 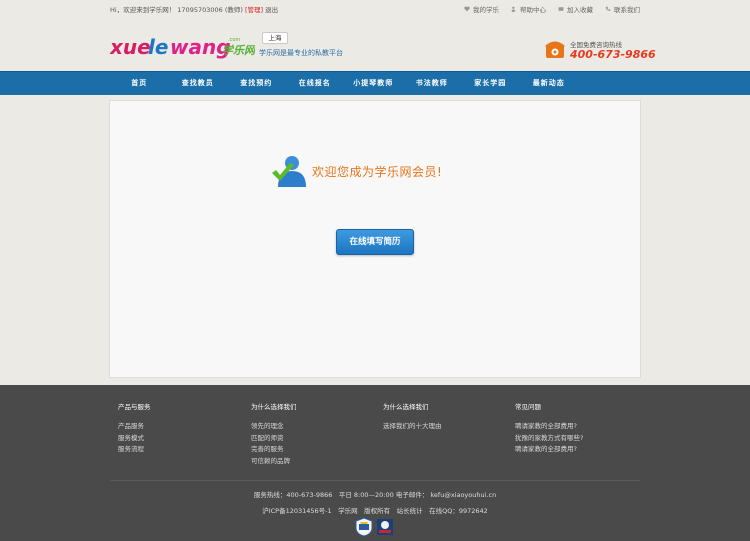 What do you see at coordinates (486, 10) in the screenshot?
I see `top-link-label: 我的学乐` at bounding box center [486, 10].